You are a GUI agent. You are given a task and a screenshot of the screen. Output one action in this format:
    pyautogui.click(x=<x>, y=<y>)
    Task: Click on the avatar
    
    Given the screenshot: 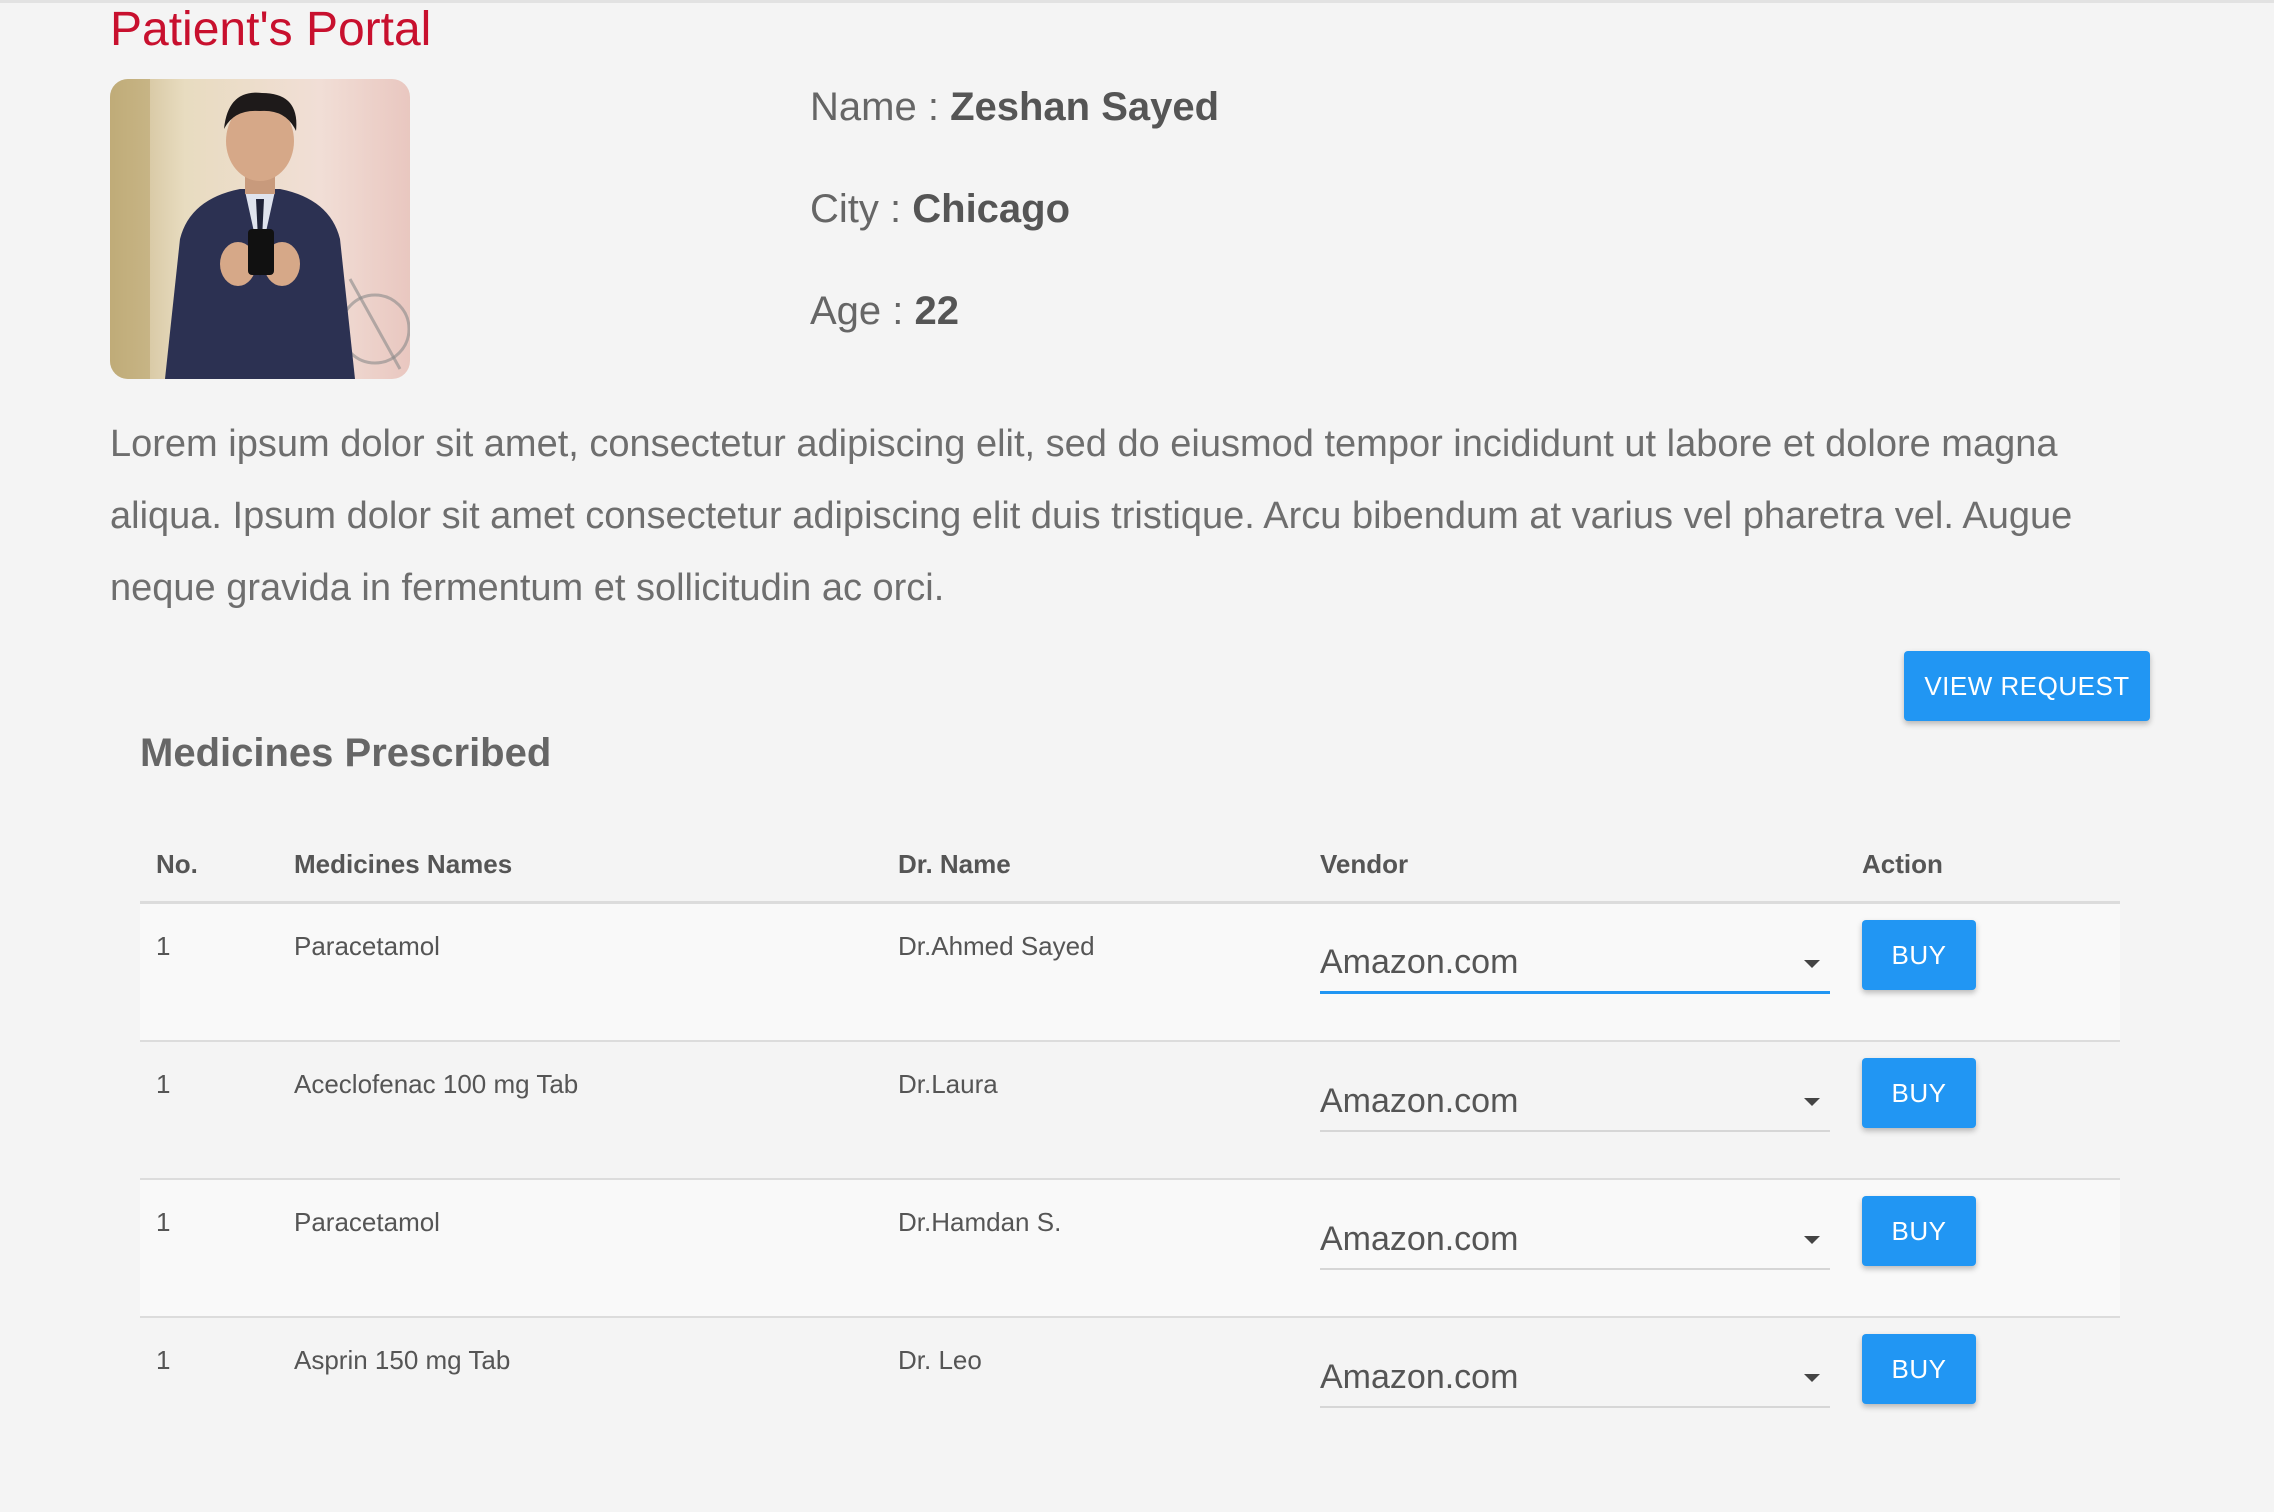 What is the action you would take?
    pyautogui.click(x=260, y=229)
    